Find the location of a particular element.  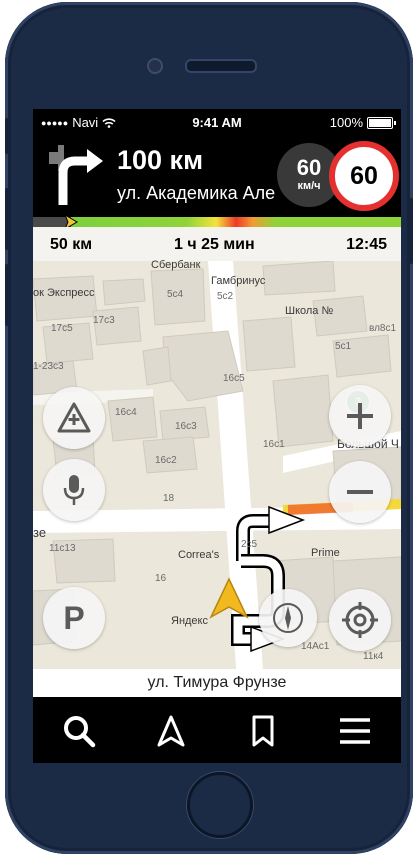

trip-info-bar: 50 км 1 ч 25 мин 12:45 is located at coordinates (217, 244).